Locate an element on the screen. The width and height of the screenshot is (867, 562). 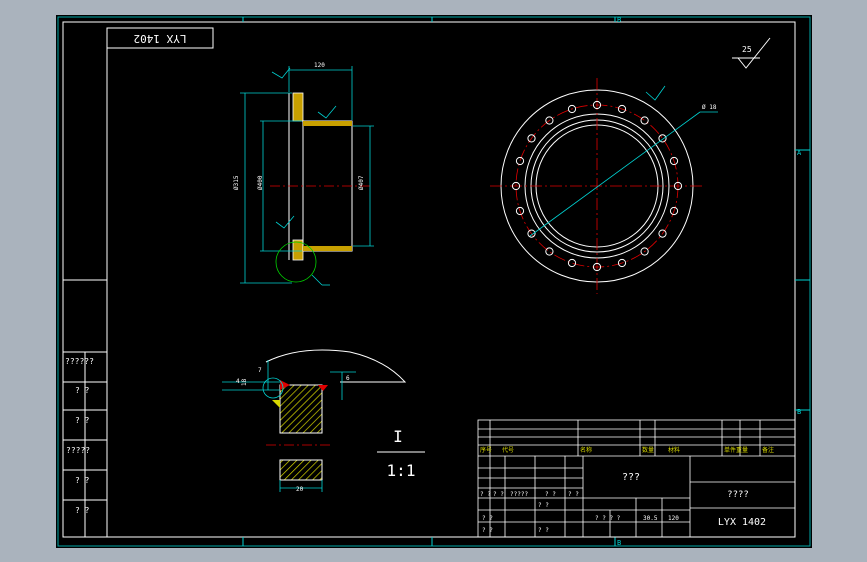
header-cell: 材料 is located at coordinates (674, 450).